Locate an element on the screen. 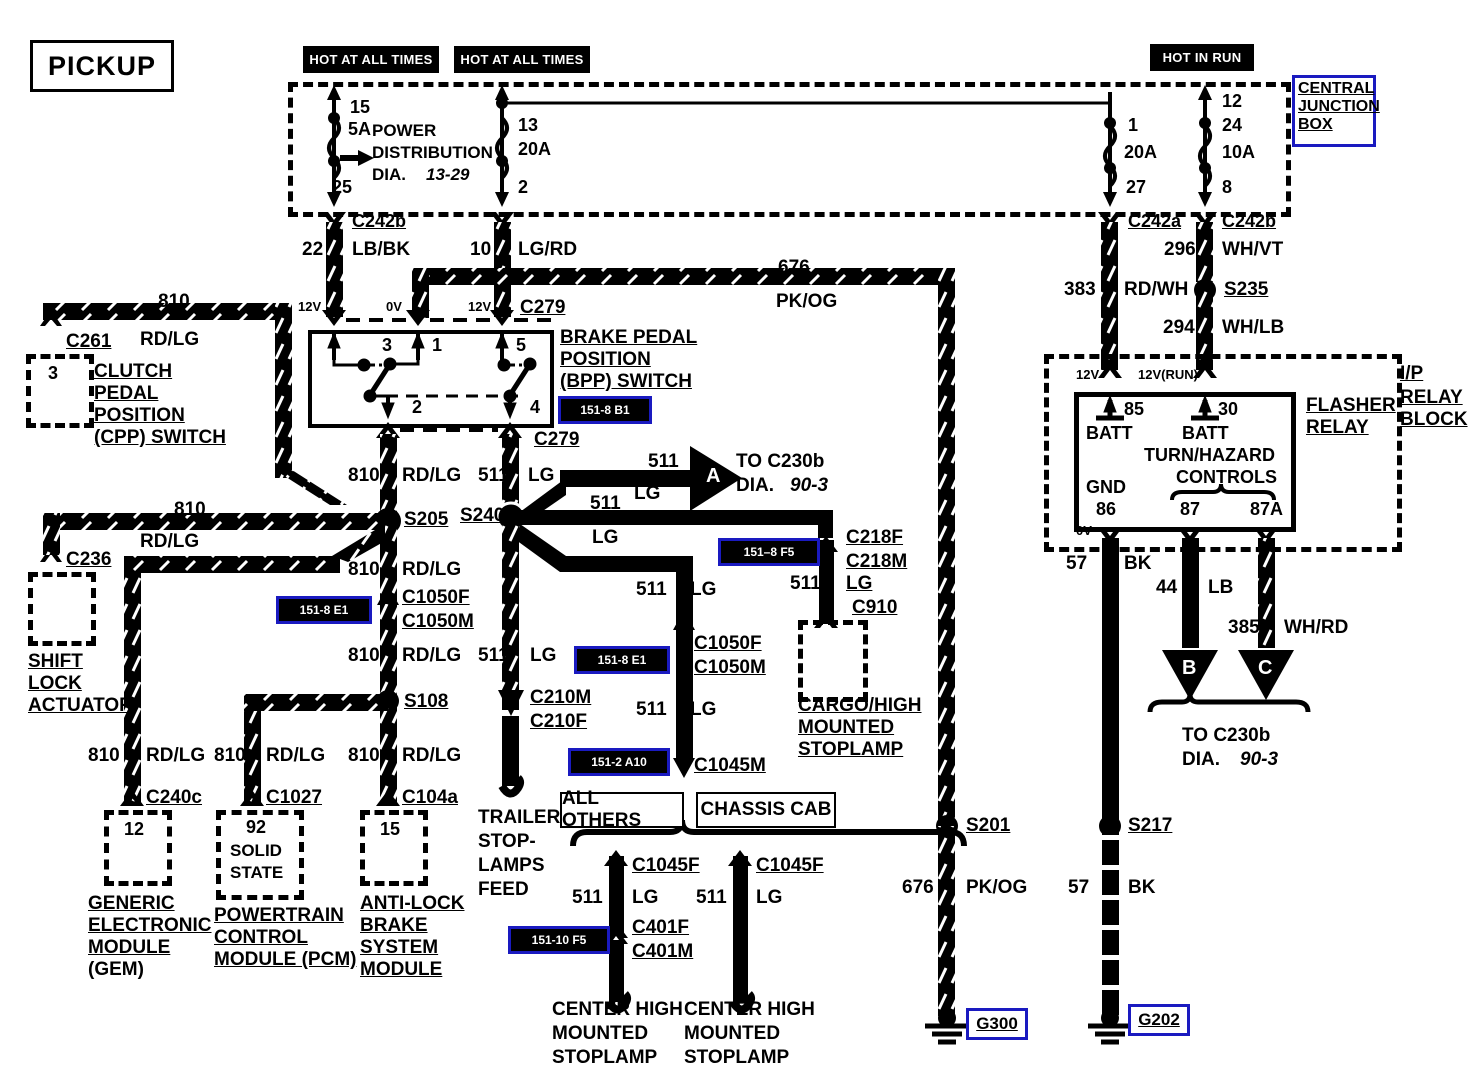  ground-g300-label: G300 is located at coordinates (997, 1024).